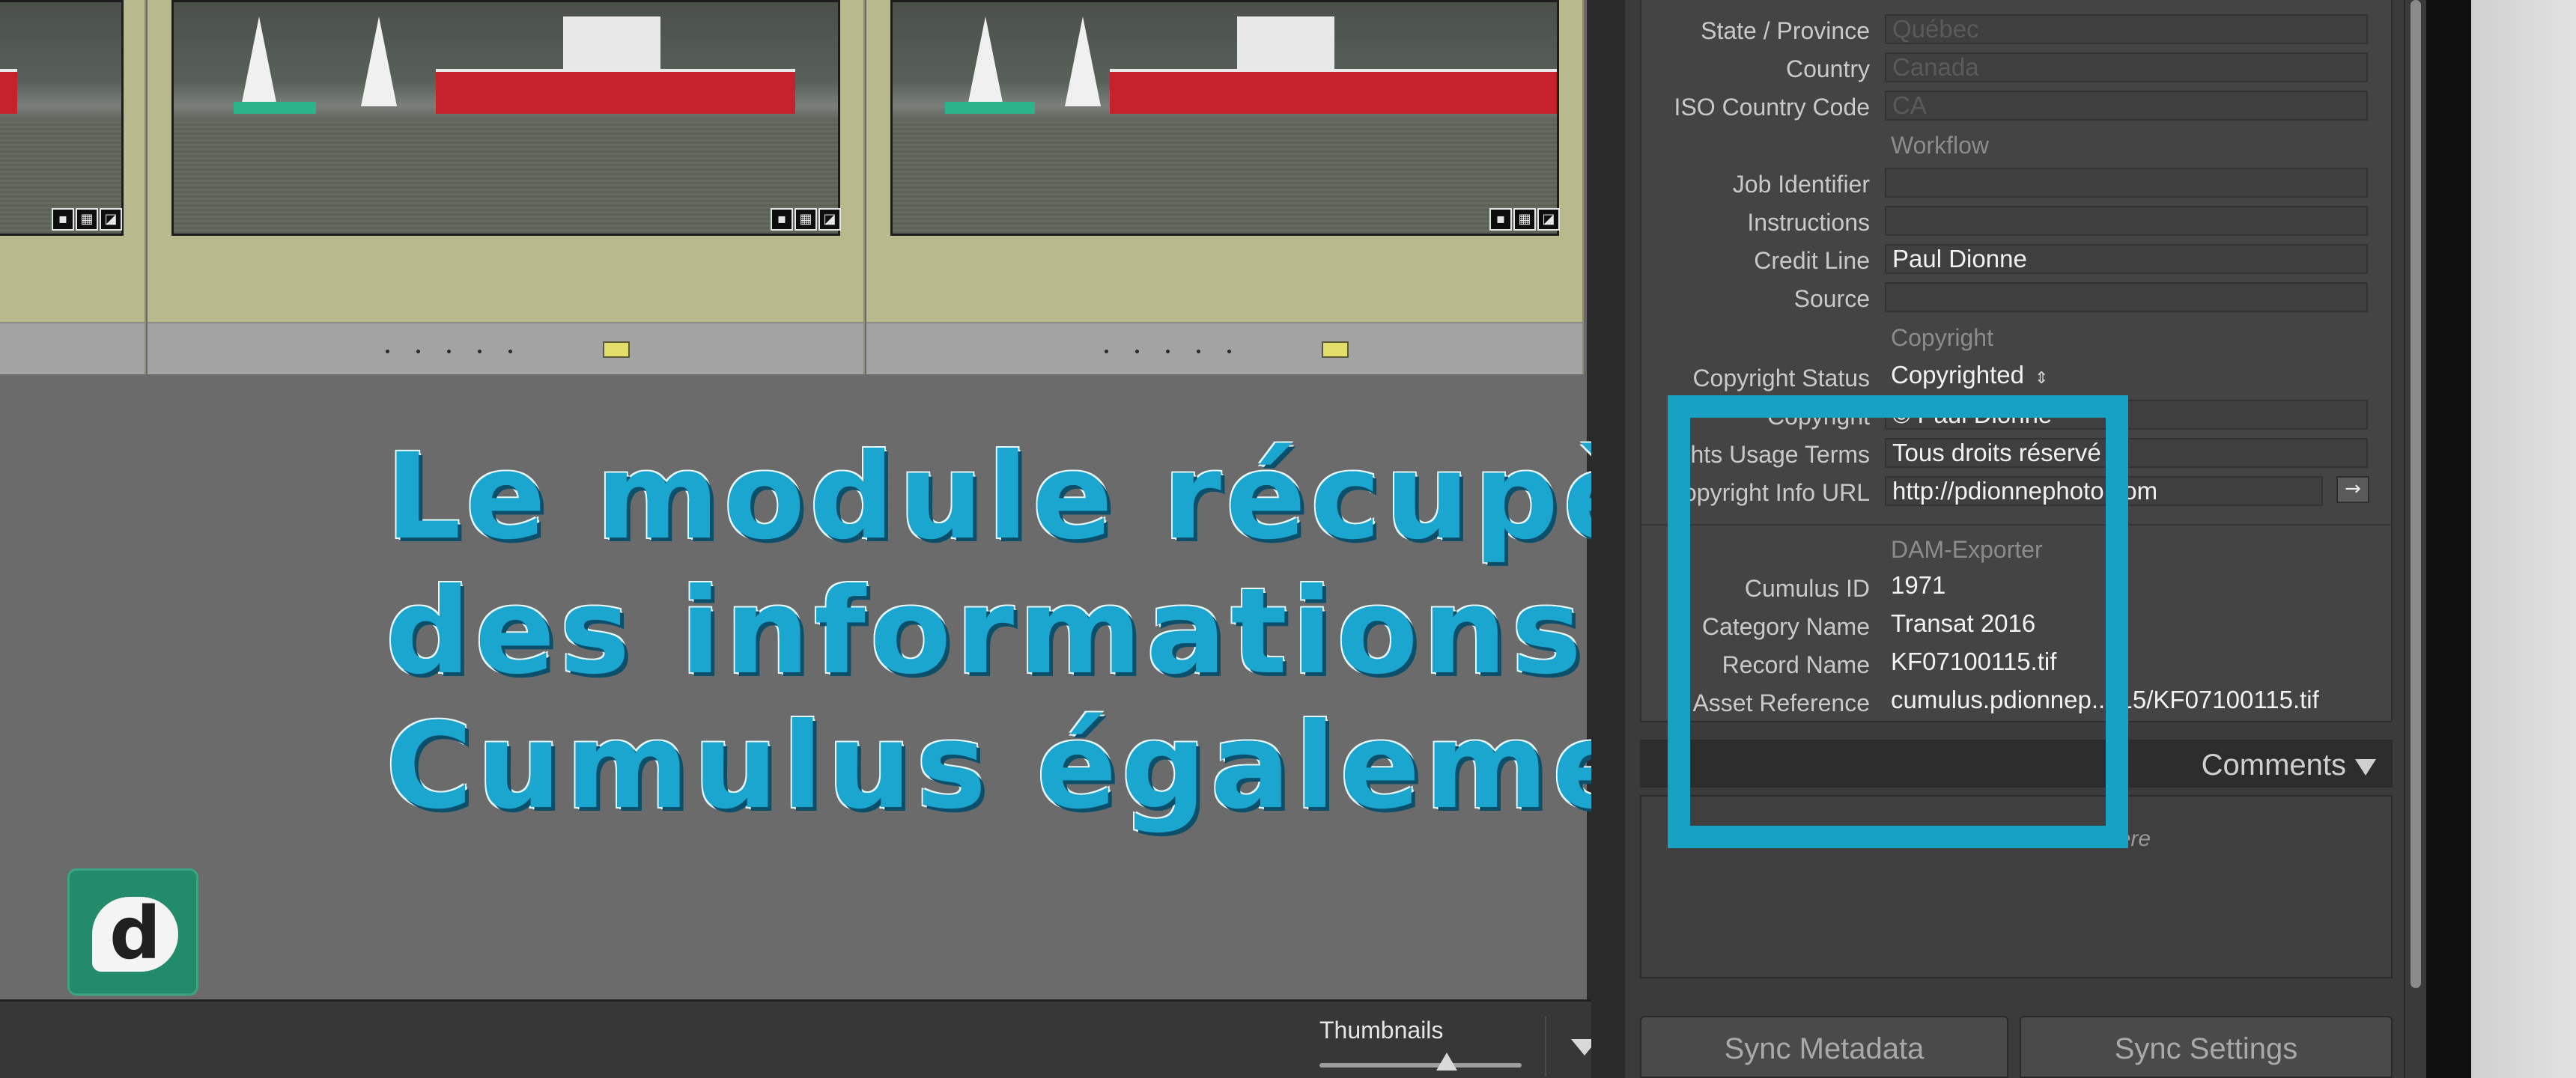 This screenshot has height=1078, width=2576. I want to click on field-iso-country-code: ISO Country Code CA, so click(2017, 106).